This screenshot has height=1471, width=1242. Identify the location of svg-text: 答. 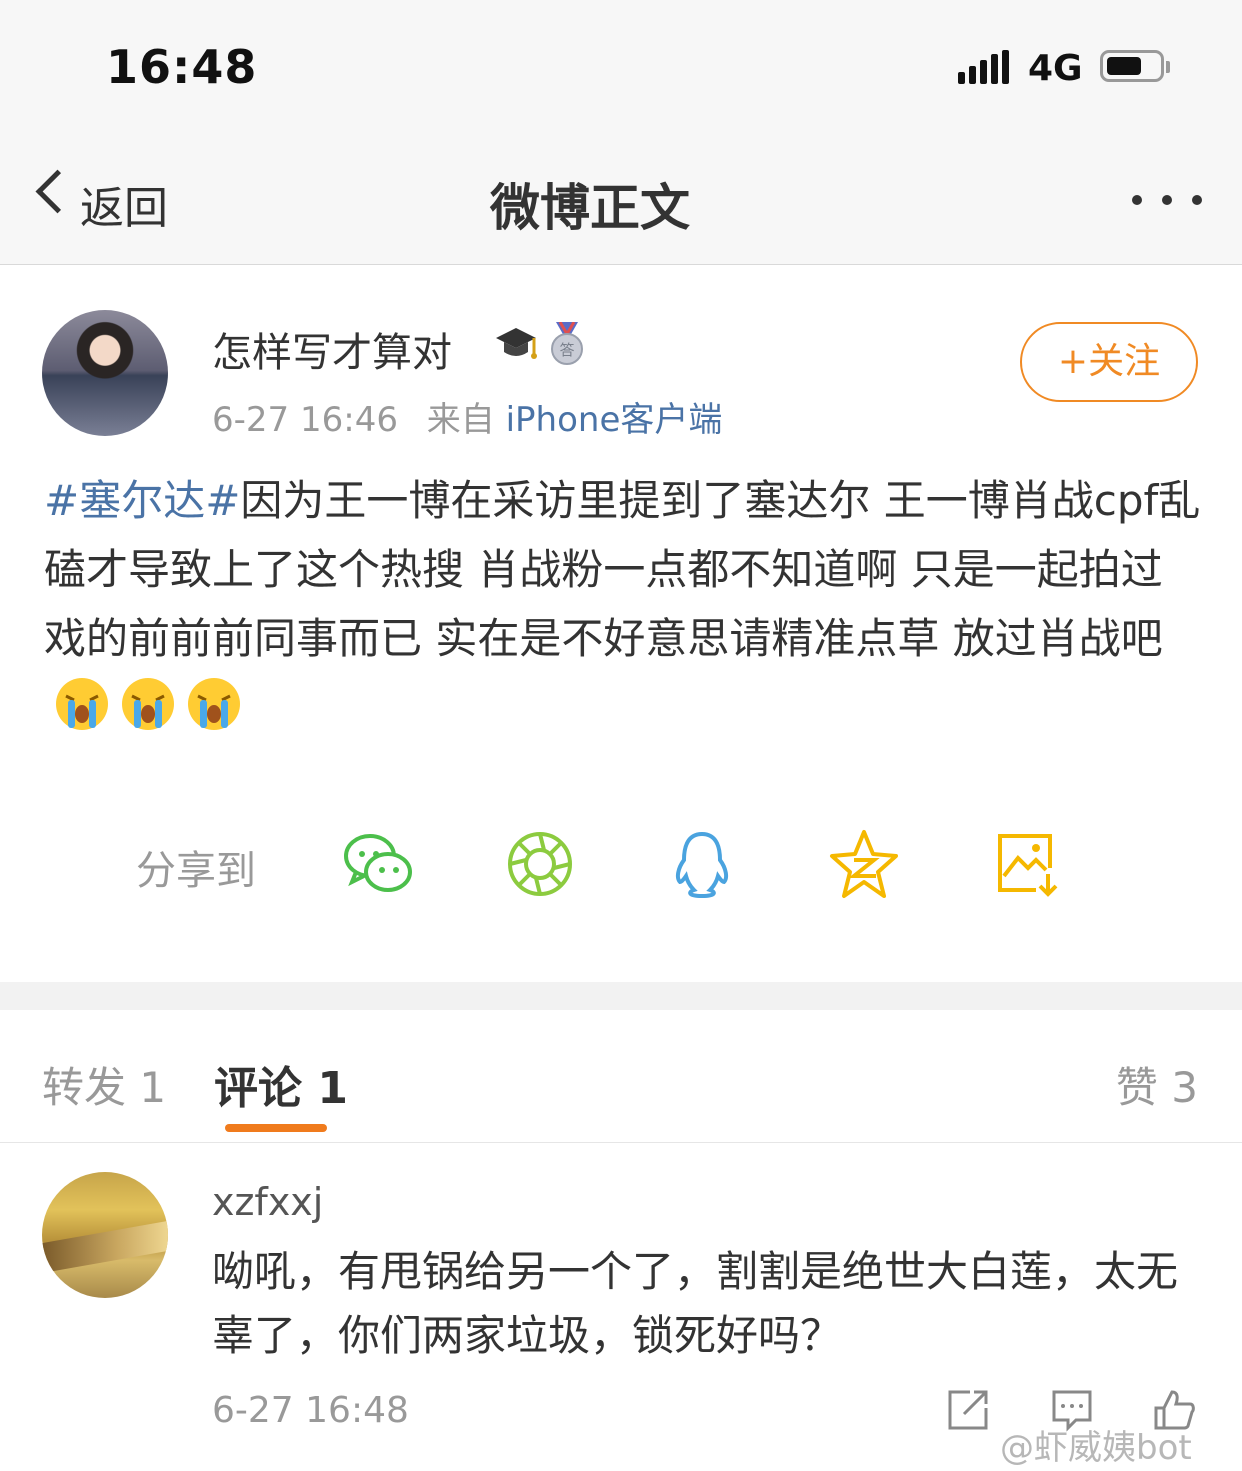
(566, 350).